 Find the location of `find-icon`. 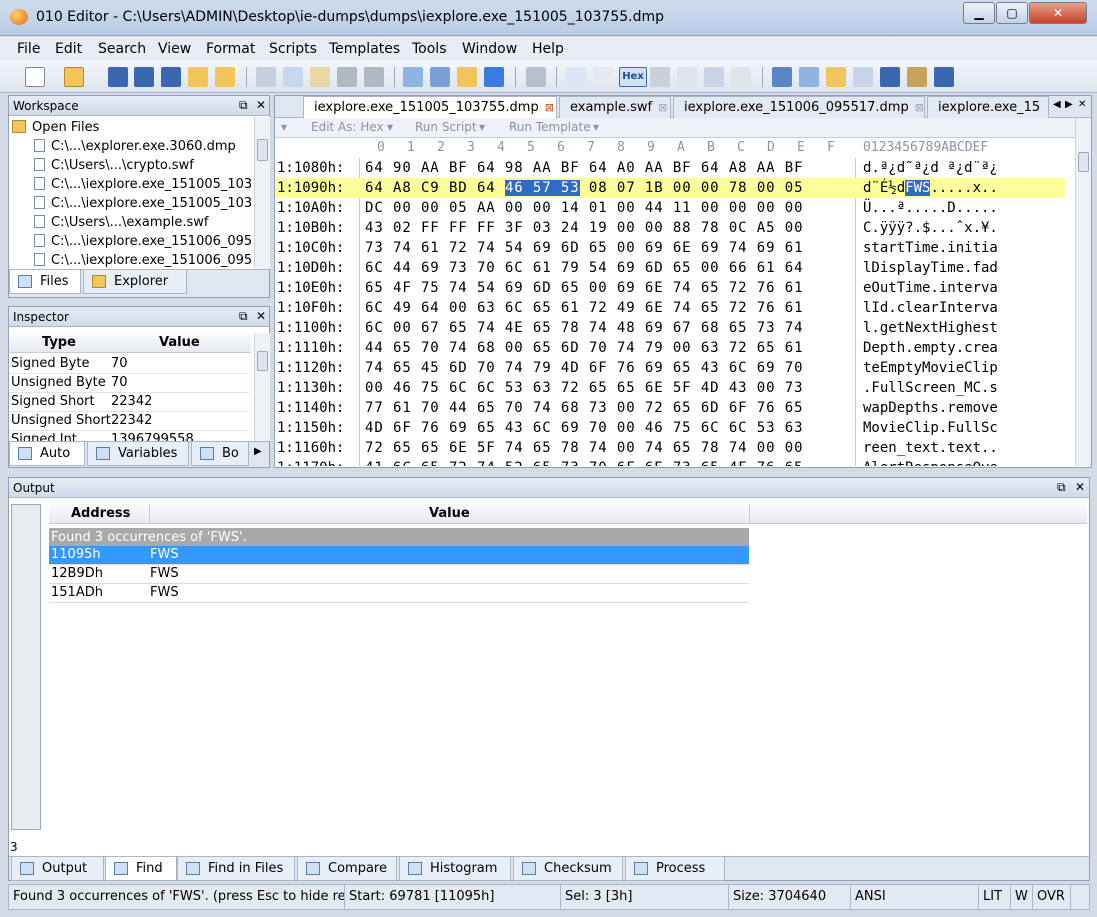

find-icon is located at coordinates (413, 77).